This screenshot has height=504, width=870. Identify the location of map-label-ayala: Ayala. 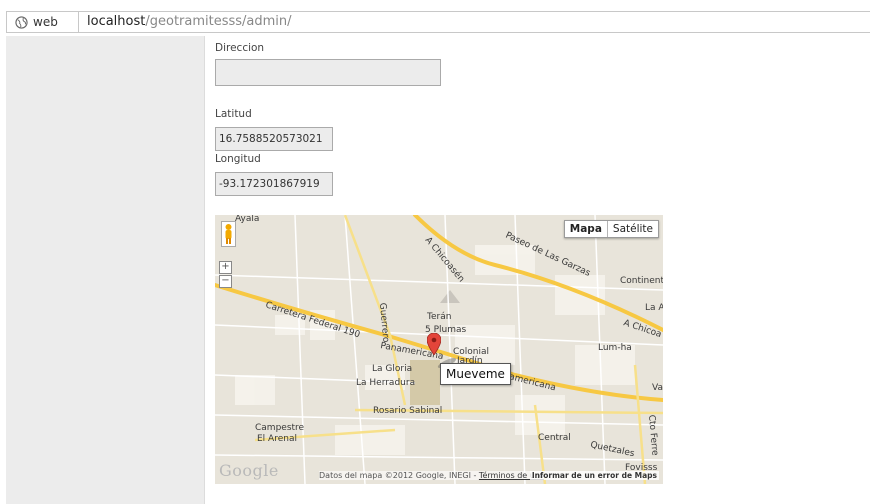
(247, 219).